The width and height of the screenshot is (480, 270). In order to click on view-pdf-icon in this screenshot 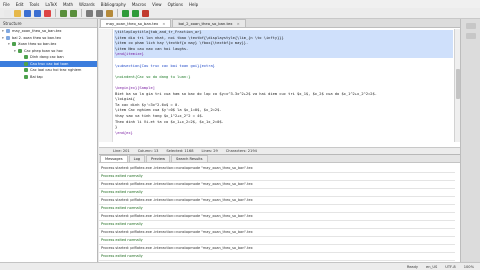, I will do `click(145, 13)`.